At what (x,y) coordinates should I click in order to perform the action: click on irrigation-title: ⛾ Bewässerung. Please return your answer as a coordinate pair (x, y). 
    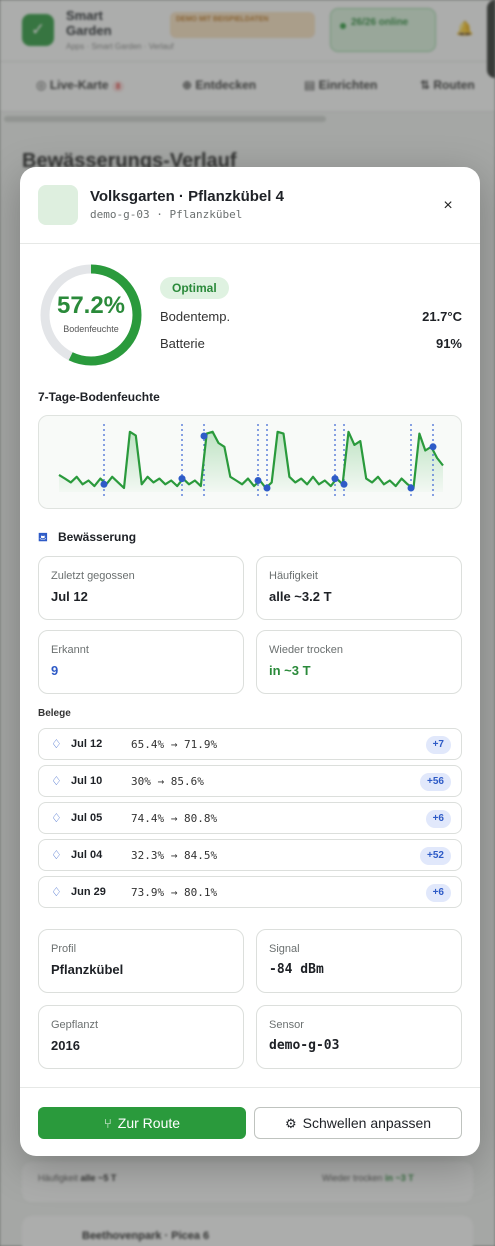
    Looking at the image, I should click on (87, 537).